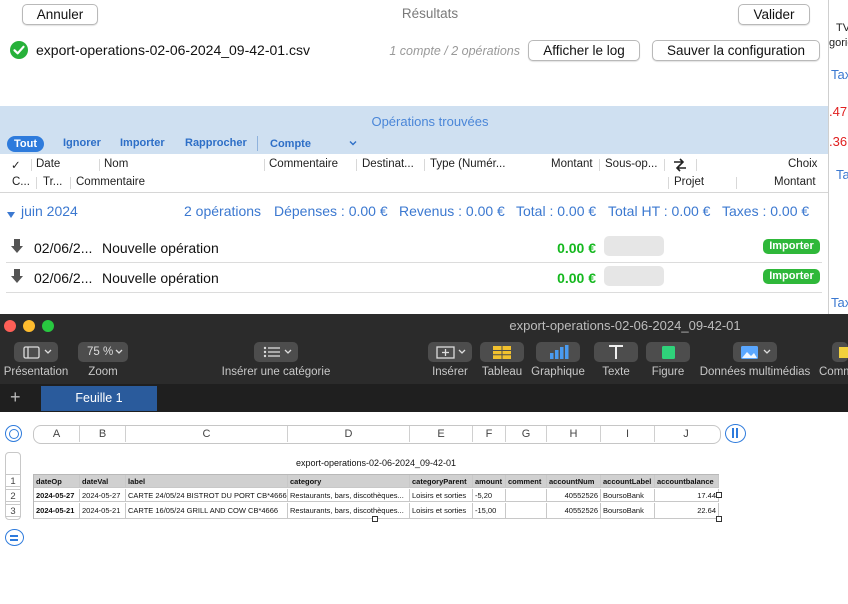  I want to click on table-cell: CARTE 16/05/24 GRILL AND COW CB*4666, so click(207, 511).